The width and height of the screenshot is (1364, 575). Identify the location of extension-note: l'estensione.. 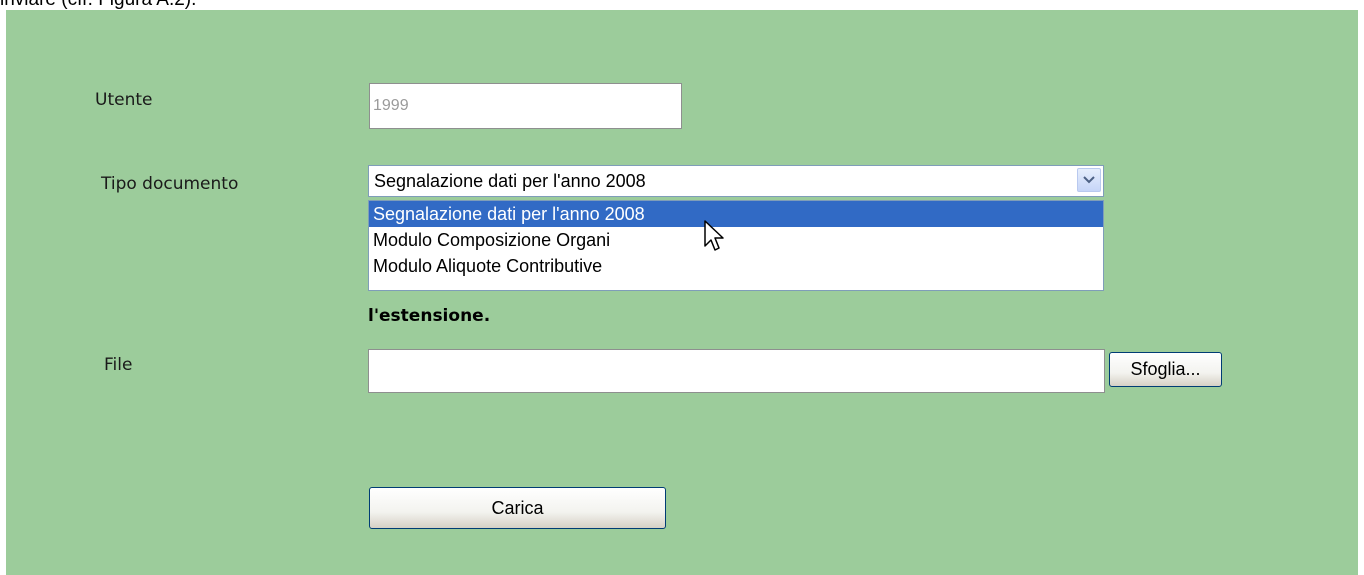
(429, 316).